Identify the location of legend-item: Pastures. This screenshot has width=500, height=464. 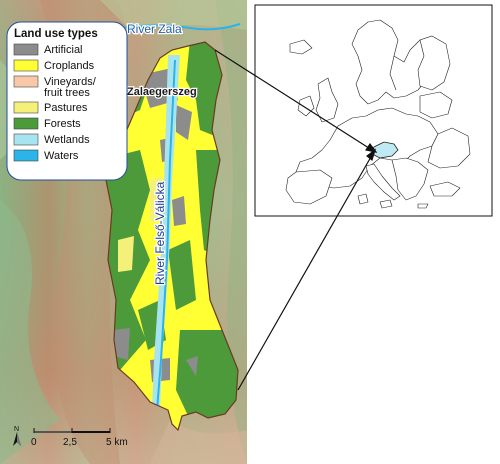
(50, 107).